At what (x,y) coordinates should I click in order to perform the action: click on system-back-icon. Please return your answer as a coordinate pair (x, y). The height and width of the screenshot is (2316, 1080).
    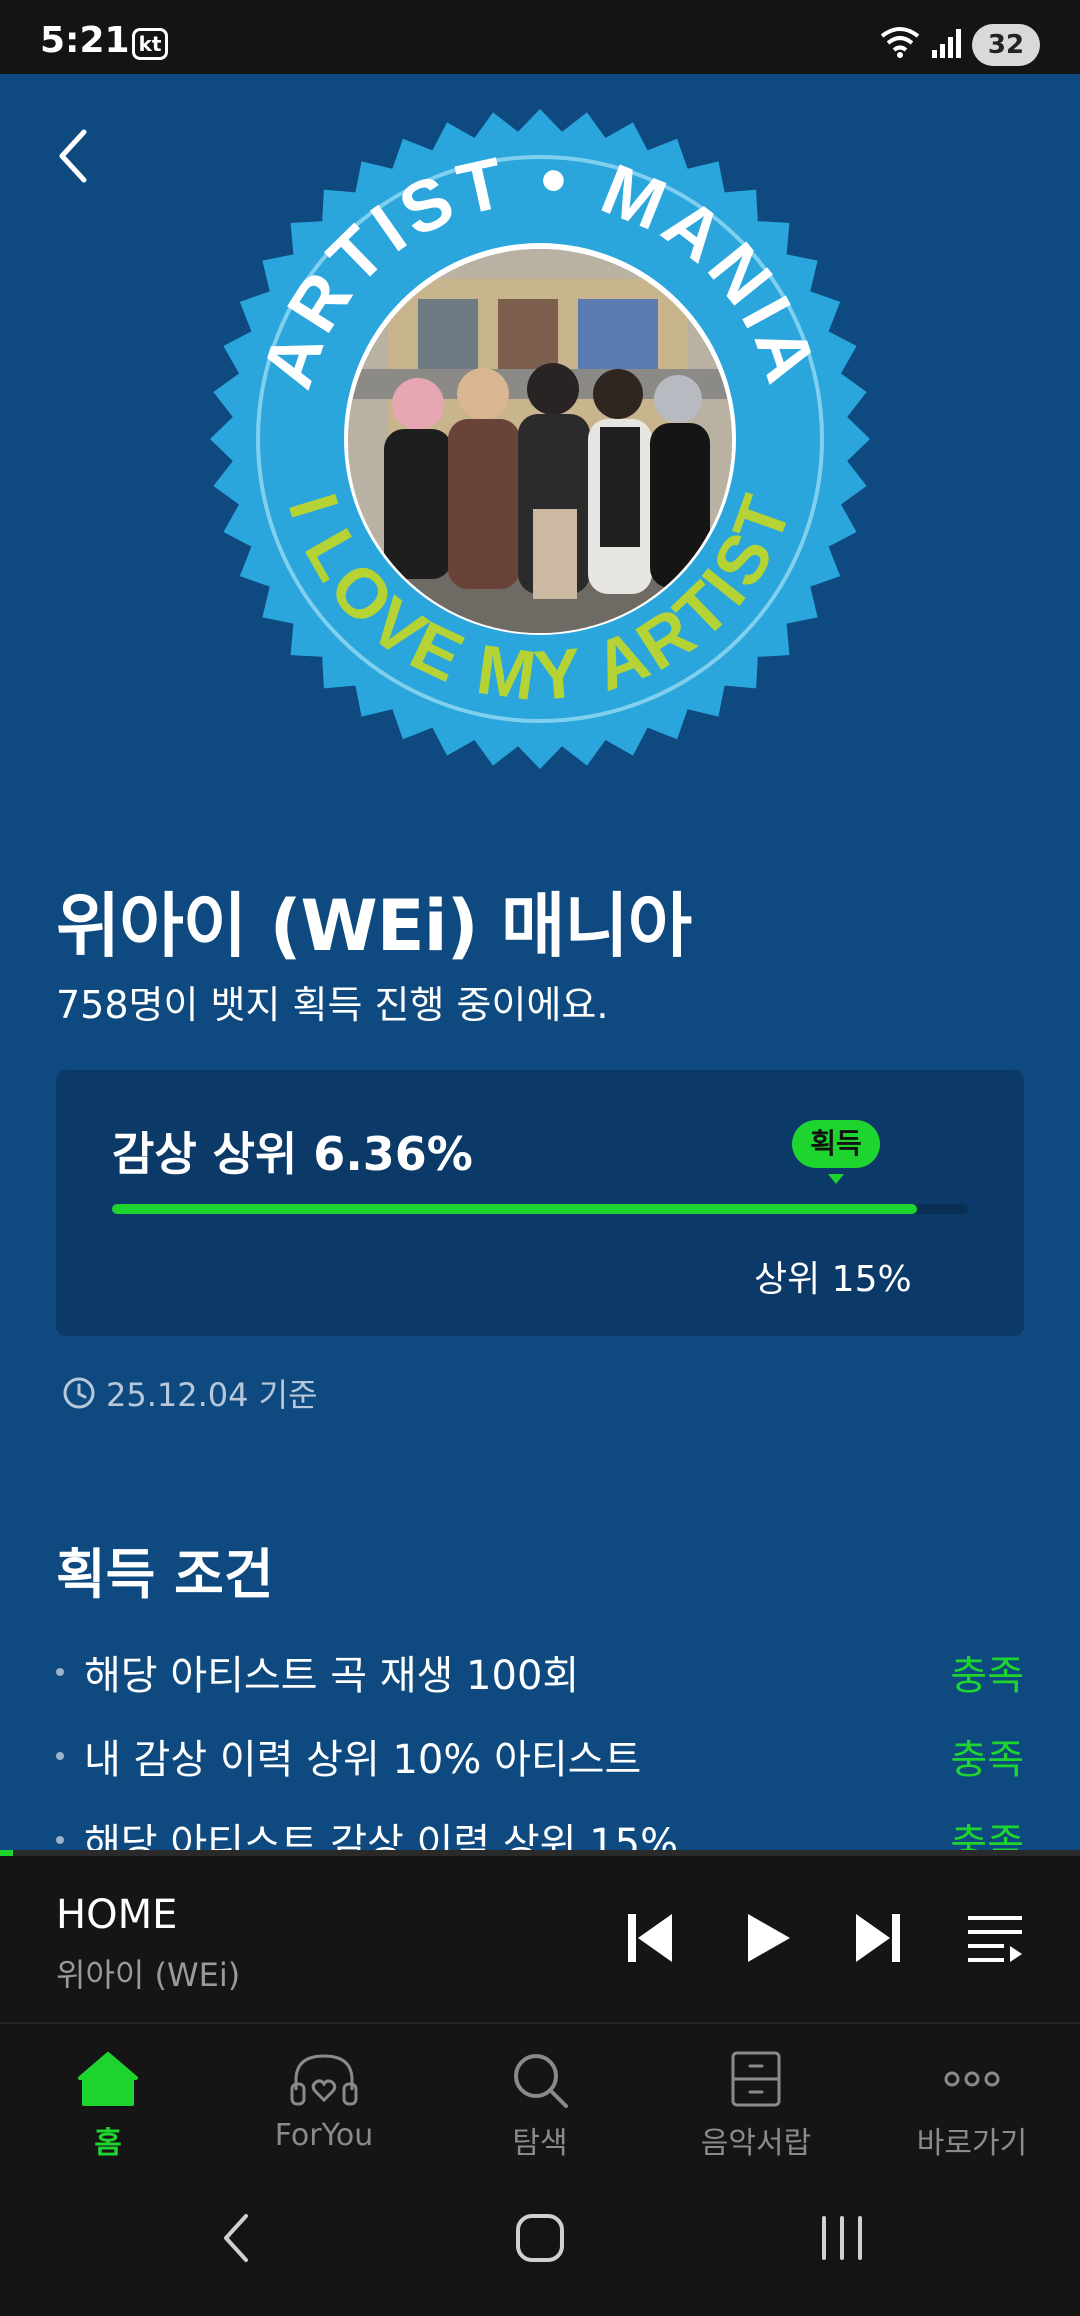
    Looking at the image, I should click on (236, 2238).